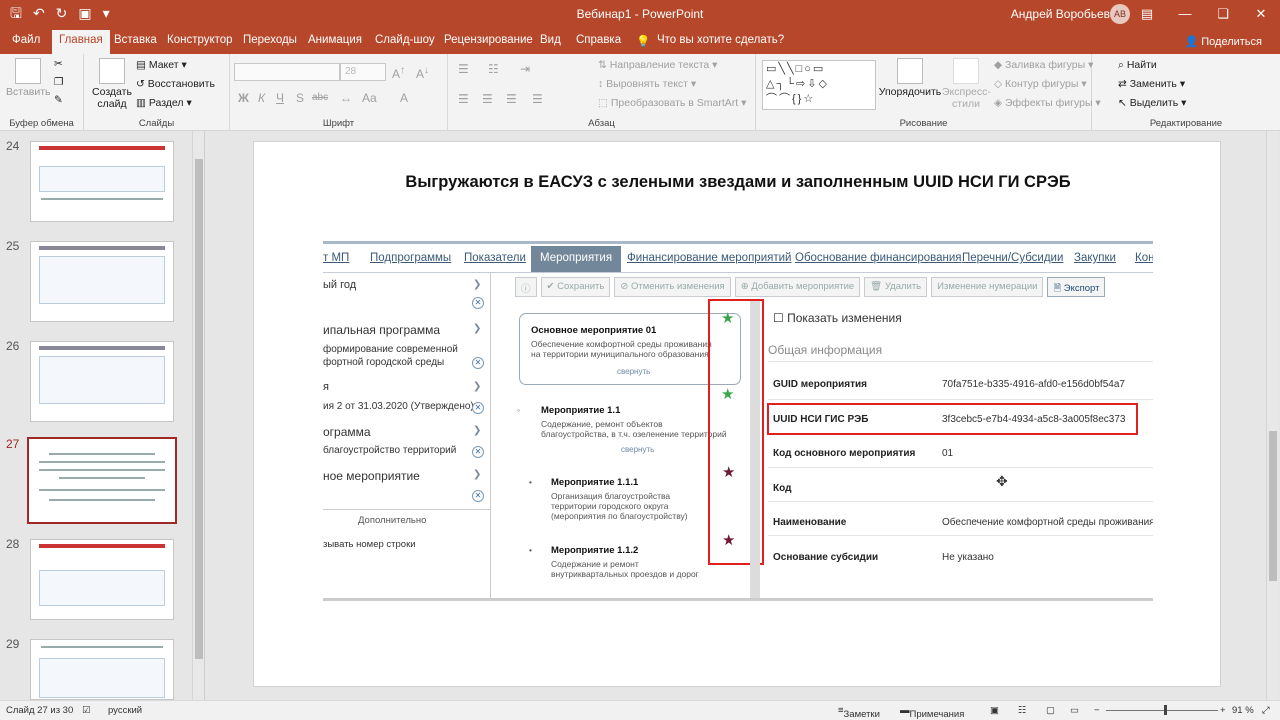 This screenshot has width=1280, height=720. I want to click on shape-outline-button: ◇ Контур фигуры ▾, so click(1040, 84).